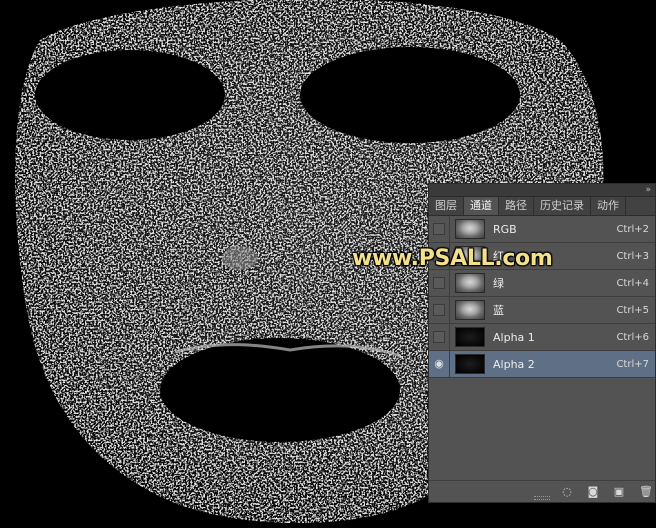 Image resolution: width=656 pixels, height=528 pixels. What do you see at coordinates (567, 491) in the screenshot?
I see `dotted-circle-icon: ◌` at bounding box center [567, 491].